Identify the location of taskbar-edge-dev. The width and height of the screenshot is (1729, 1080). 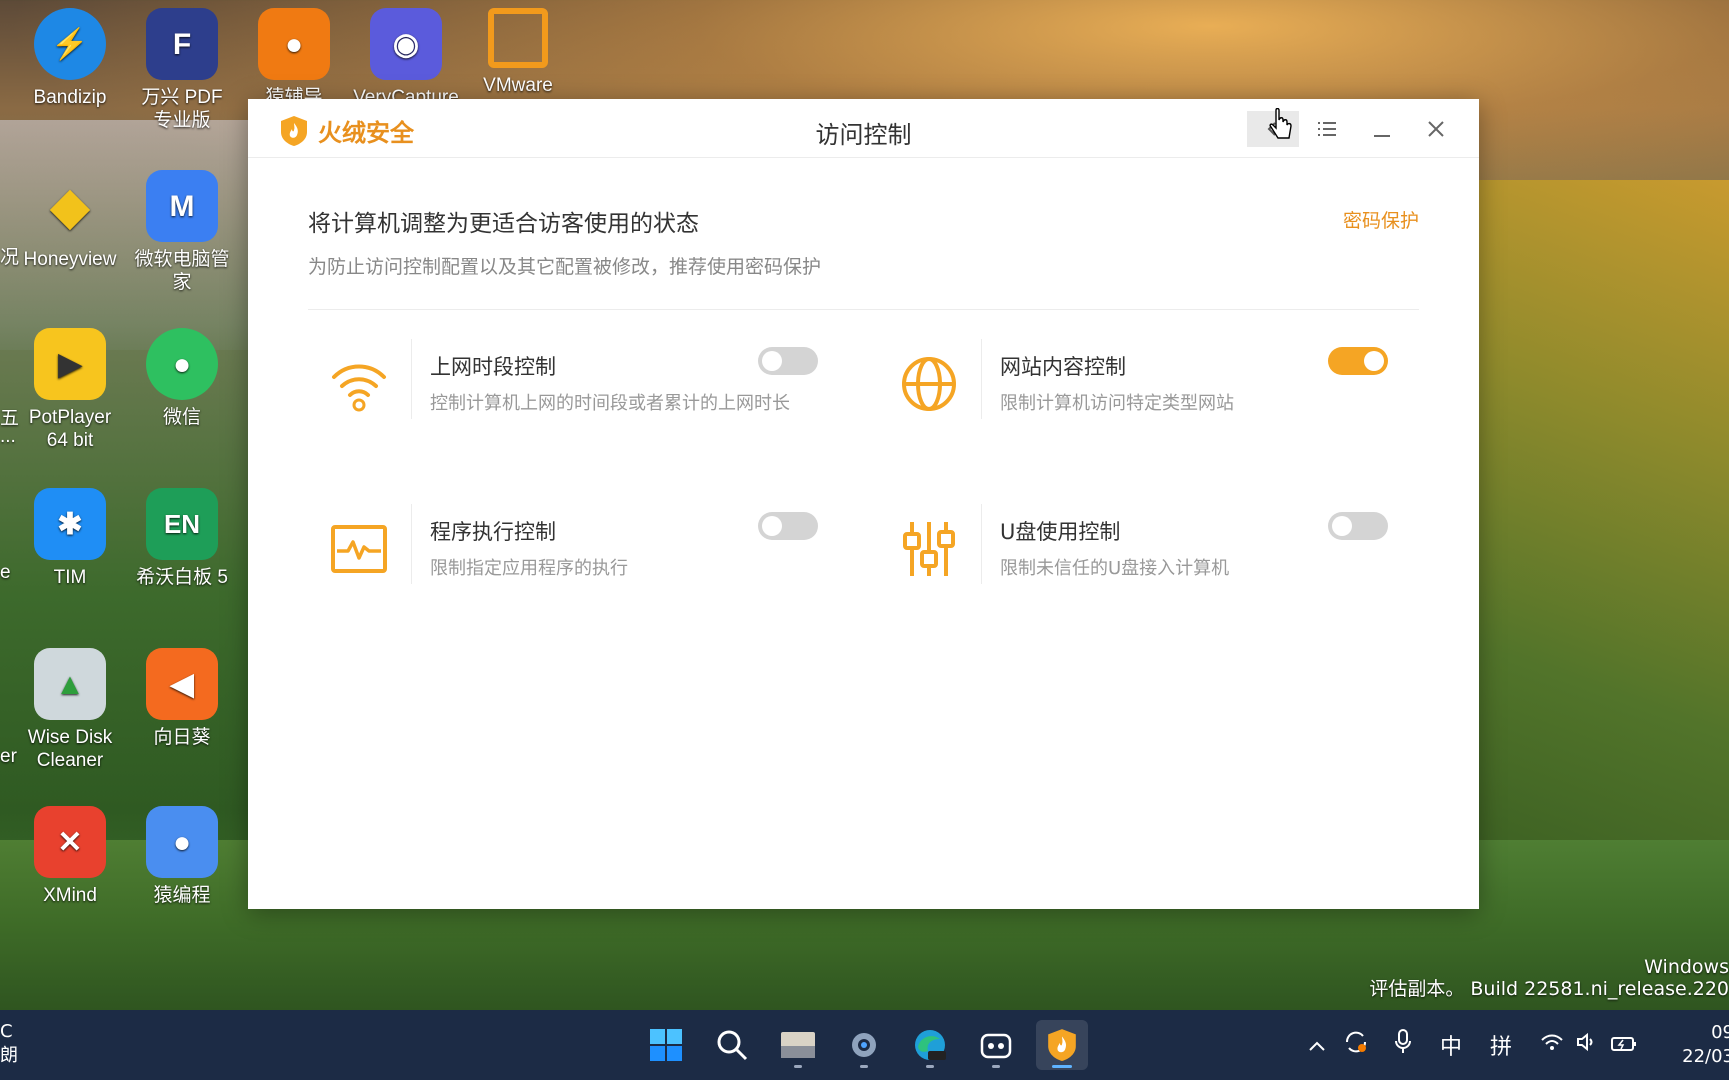
(930, 1045).